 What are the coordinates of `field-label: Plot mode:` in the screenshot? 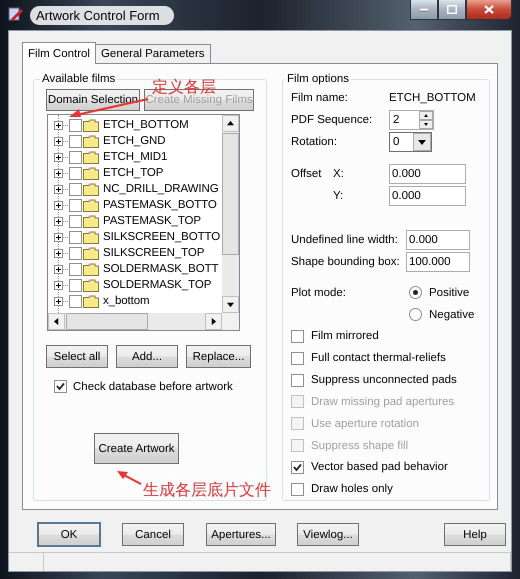 It's located at (319, 292).